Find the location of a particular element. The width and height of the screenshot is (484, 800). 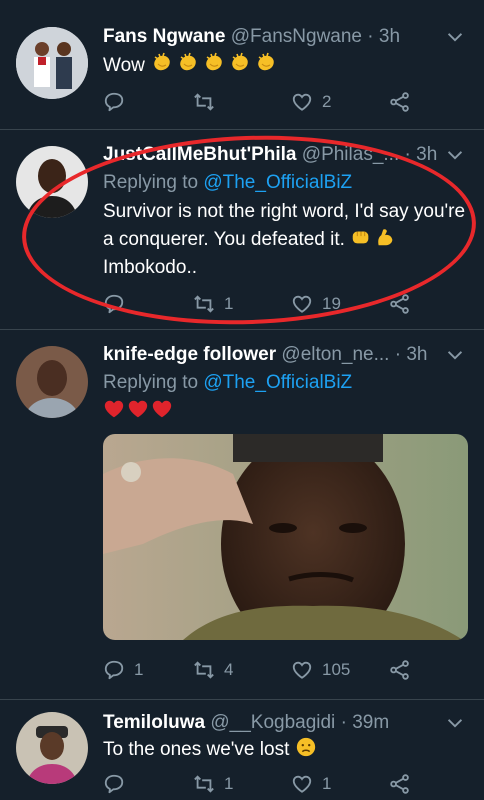

retweet-button: 4 is located at coordinates (213, 670).